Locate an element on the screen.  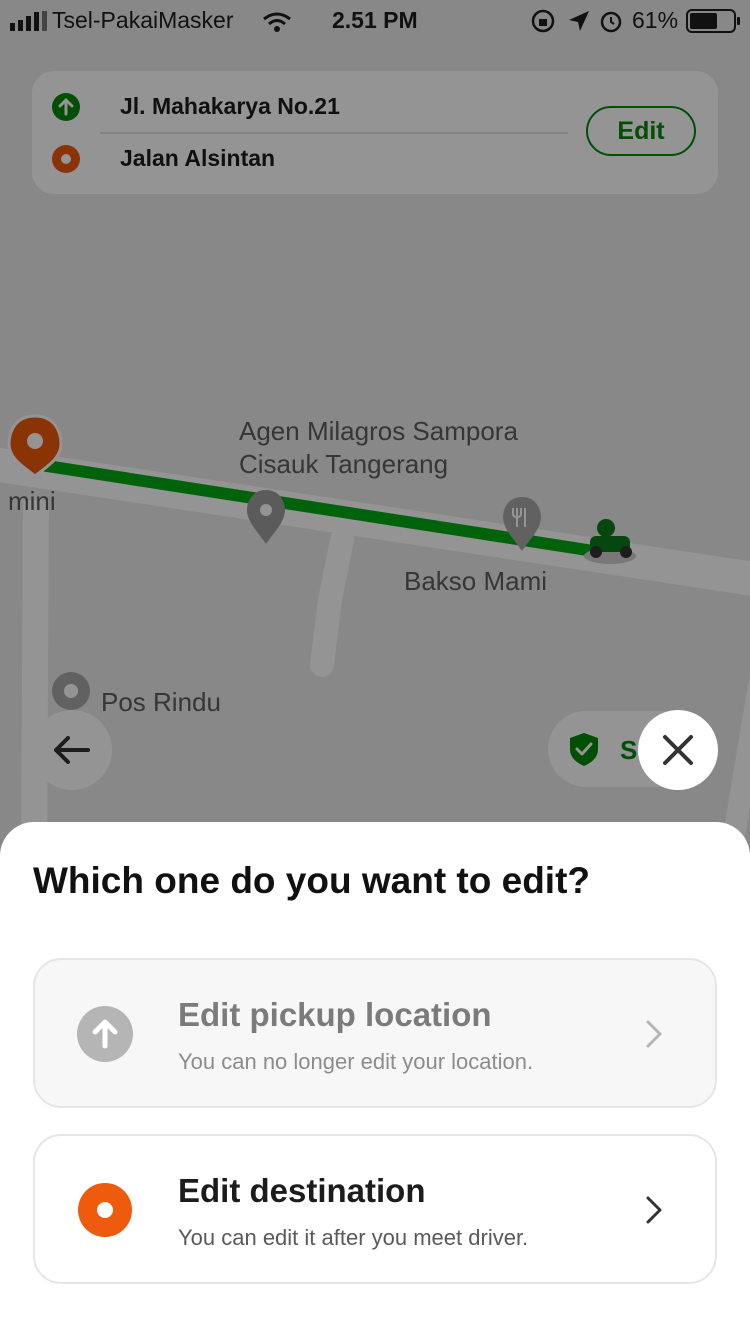
arrow-up-circle-icon is located at coordinates (105, 1034).